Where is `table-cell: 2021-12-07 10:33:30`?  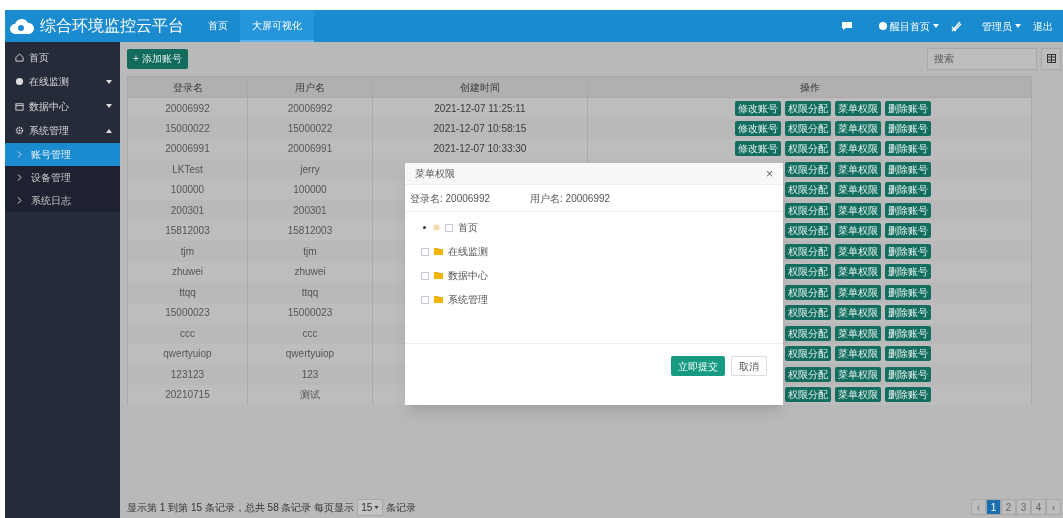
table-cell: 2021-12-07 10:33:30 is located at coordinates (480, 149).